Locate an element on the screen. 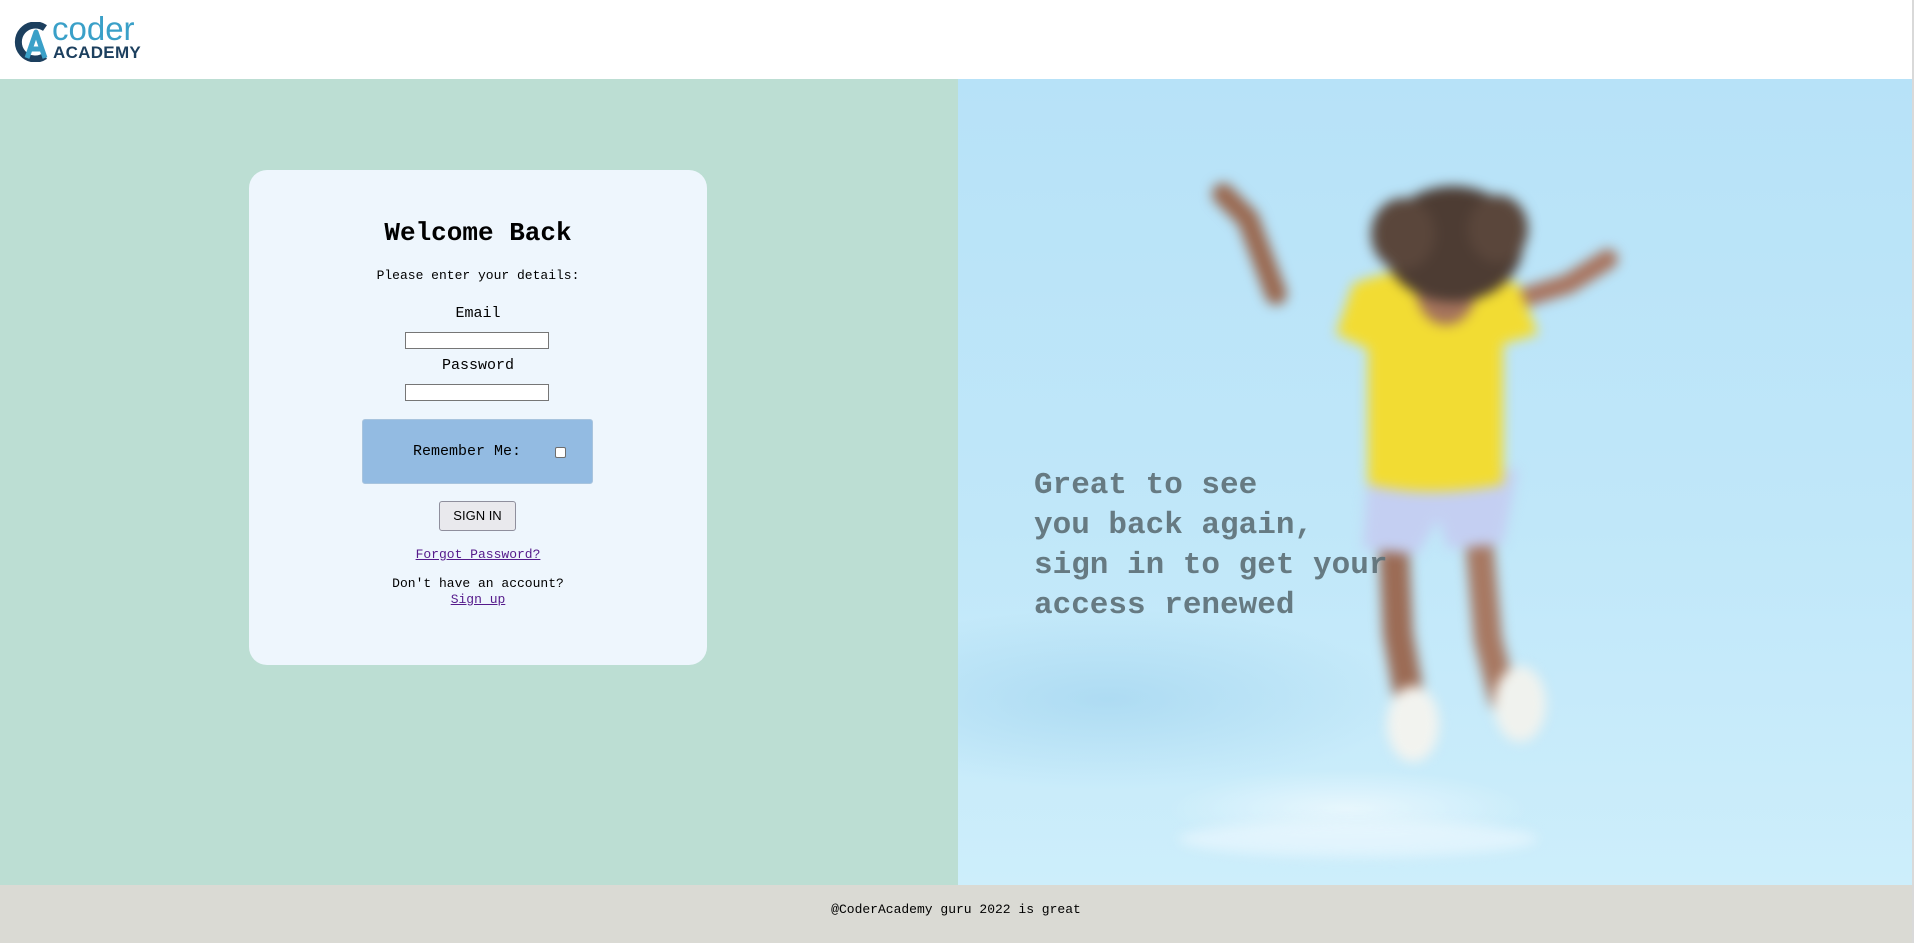  sign-in-button: SIGN IN is located at coordinates (477, 516).